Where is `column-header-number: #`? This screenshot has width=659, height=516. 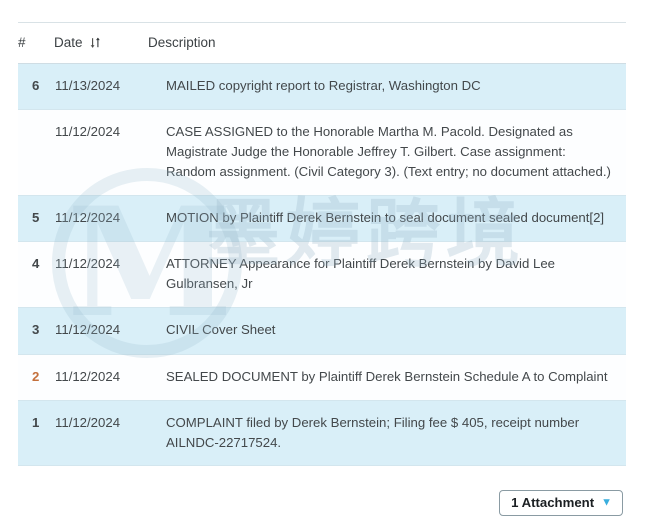
column-header-number: # is located at coordinates (36, 43).